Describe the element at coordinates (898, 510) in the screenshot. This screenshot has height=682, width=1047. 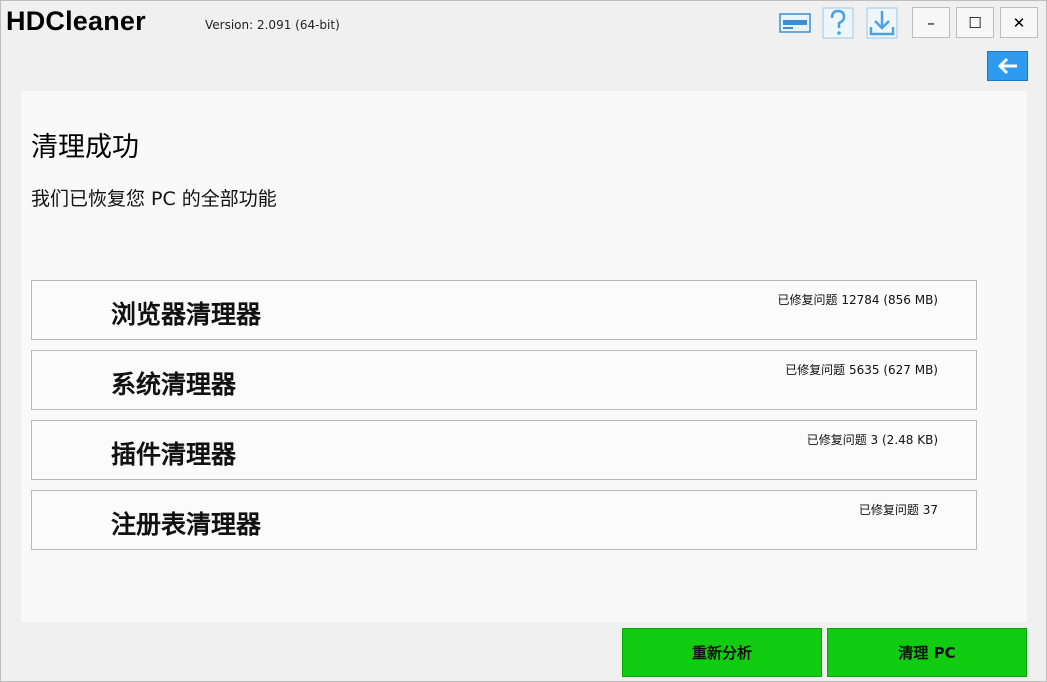
I see `cleaner-stat: 已修复问题 37` at that location.